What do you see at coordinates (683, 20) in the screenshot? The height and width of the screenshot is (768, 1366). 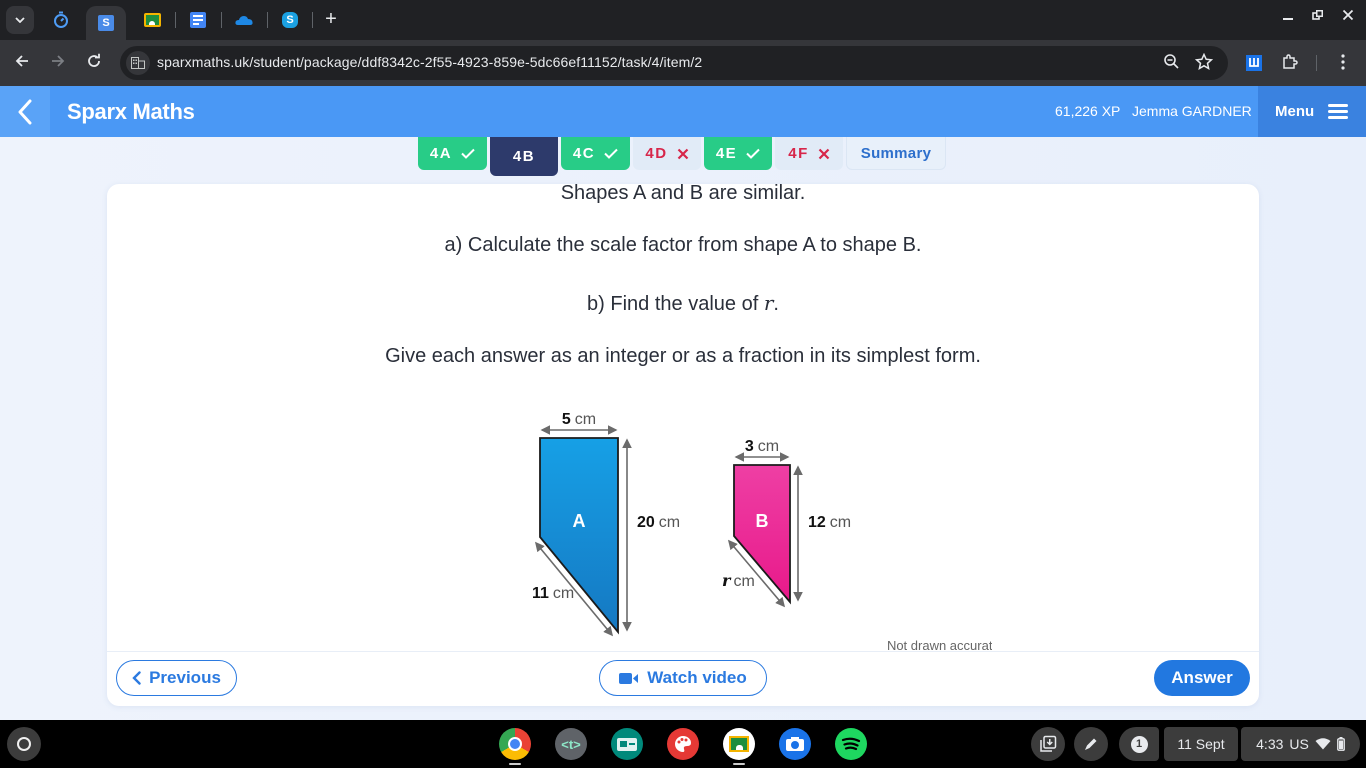 I see `browser-tabstrip: S S +` at bounding box center [683, 20].